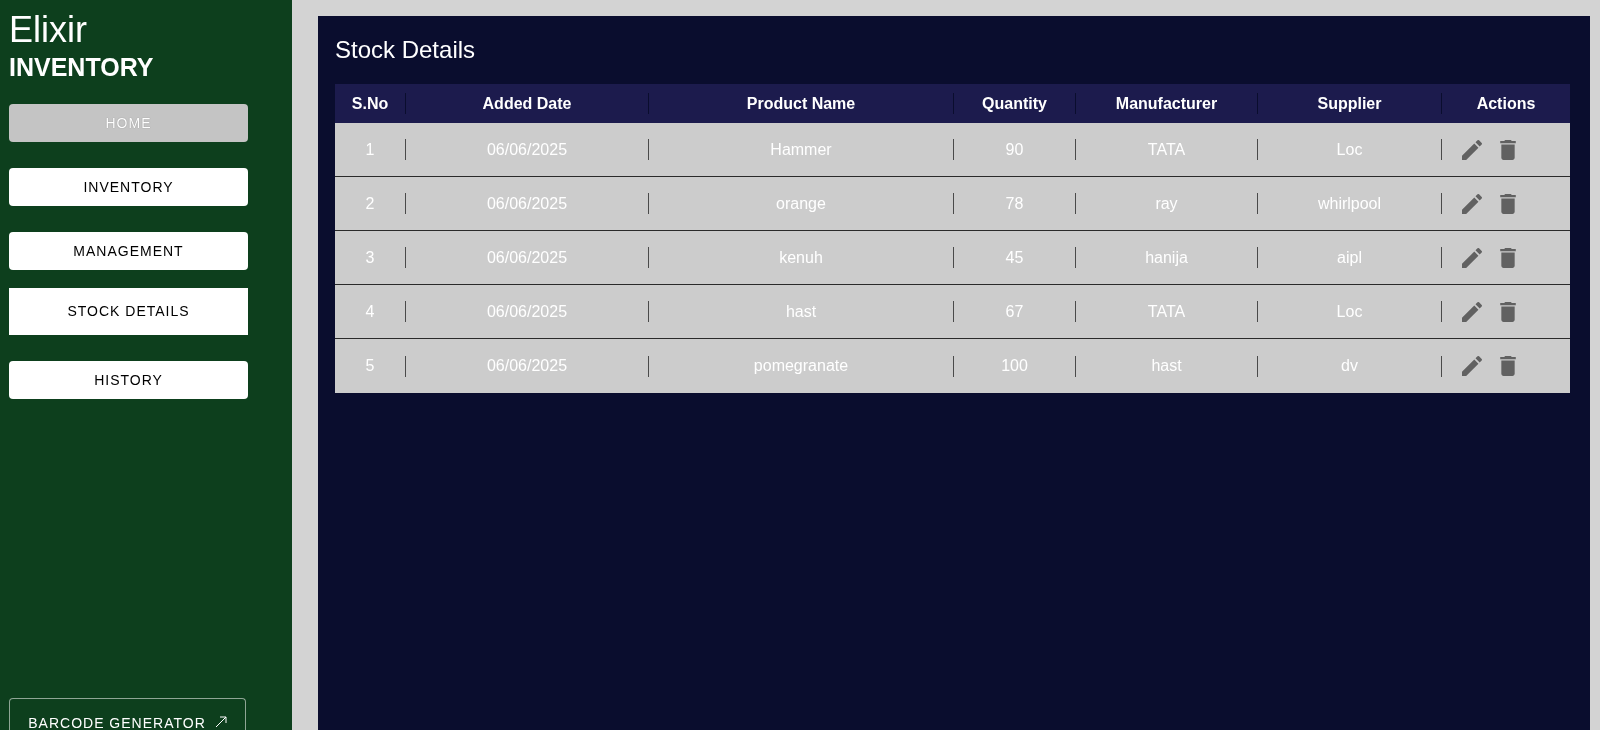  What do you see at coordinates (128, 187) in the screenshot?
I see `nav-button: INVENTORY` at bounding box center [128, 187].